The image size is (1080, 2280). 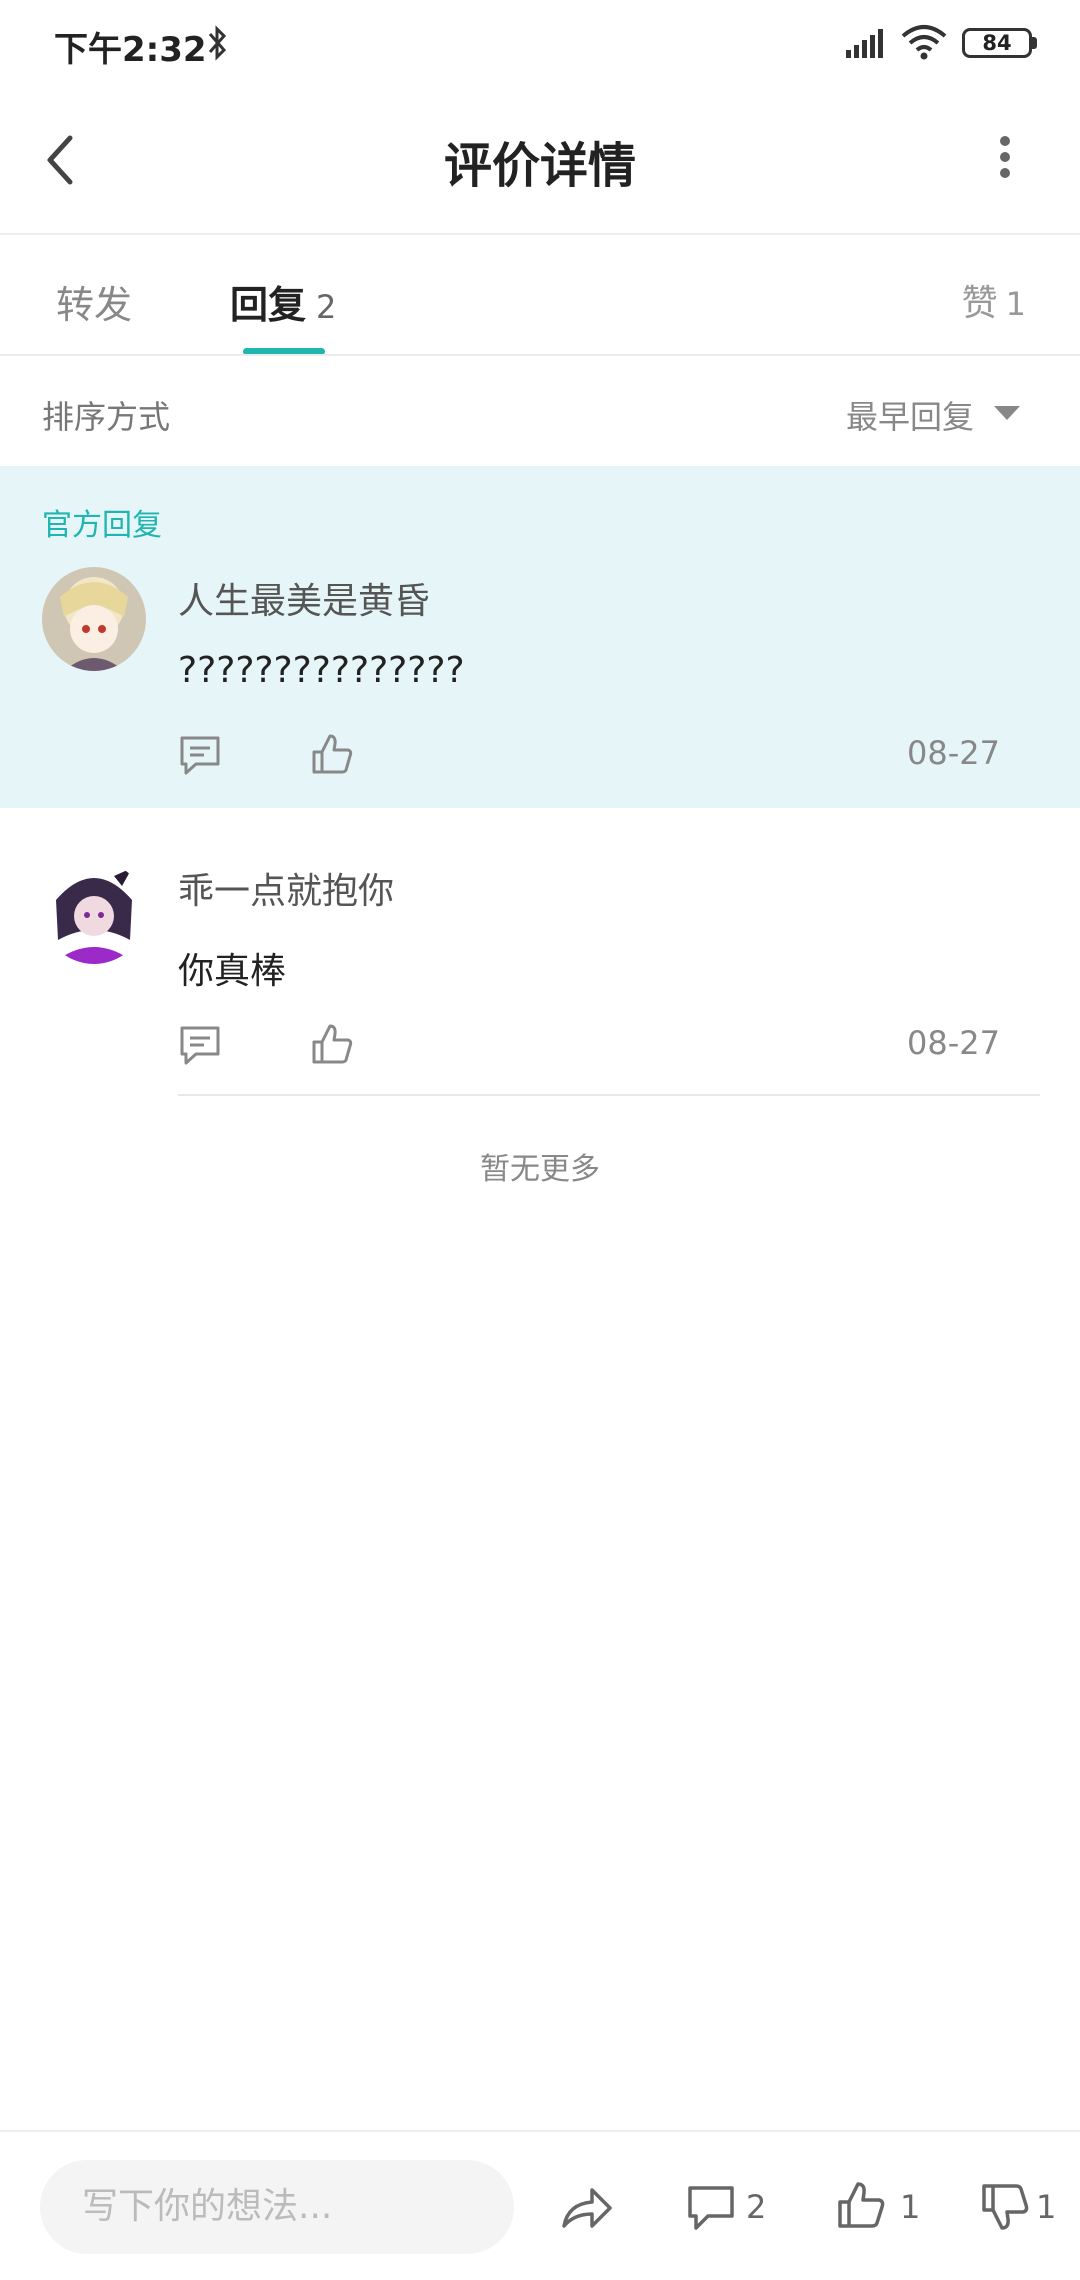 What do you see at coordinates (953, 753) in the screenshot?
I see `official-date: 08-27` at bounding box center [953, 753].